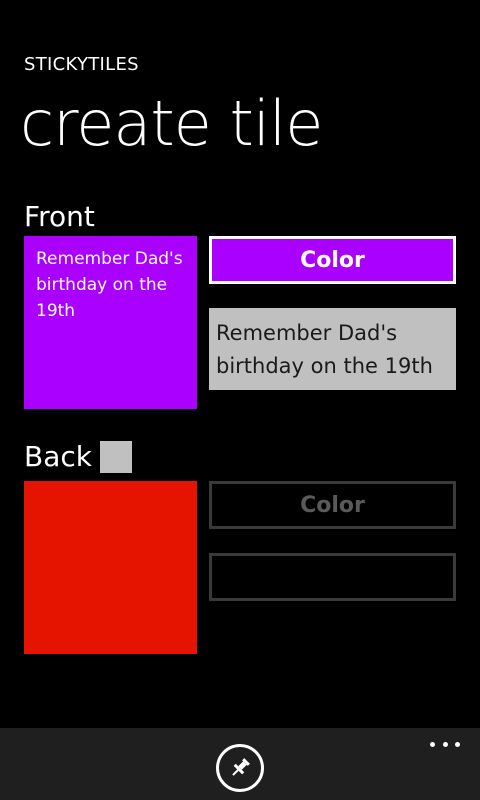  What do you see at coordinates (109, 285) in the screenshot?
I see `front-tile-text: Remember Dad's birthday on the 19th` at bounding box center [109, 285].